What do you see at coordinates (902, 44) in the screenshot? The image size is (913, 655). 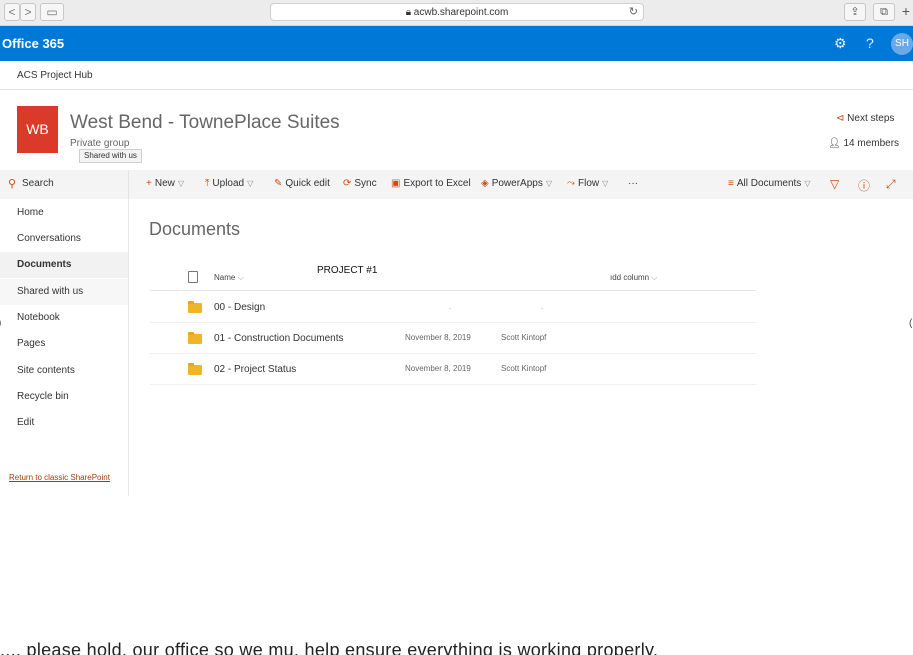 I see `user-avatar: SH` at bounding box center [902, 44].